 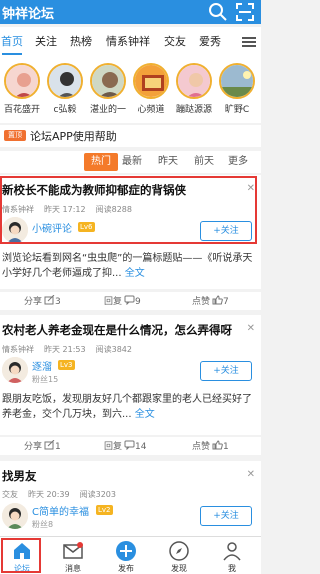 I want to click on circle-item: c弘毅, so click(x=65, y=89).